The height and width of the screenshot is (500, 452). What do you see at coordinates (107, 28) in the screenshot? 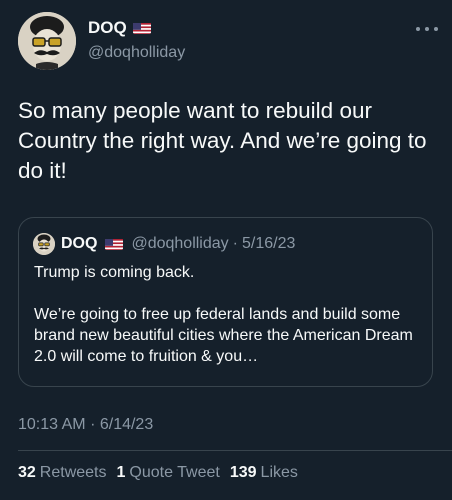
I see `author-name: DOQ` at bounding box center [107, 28].